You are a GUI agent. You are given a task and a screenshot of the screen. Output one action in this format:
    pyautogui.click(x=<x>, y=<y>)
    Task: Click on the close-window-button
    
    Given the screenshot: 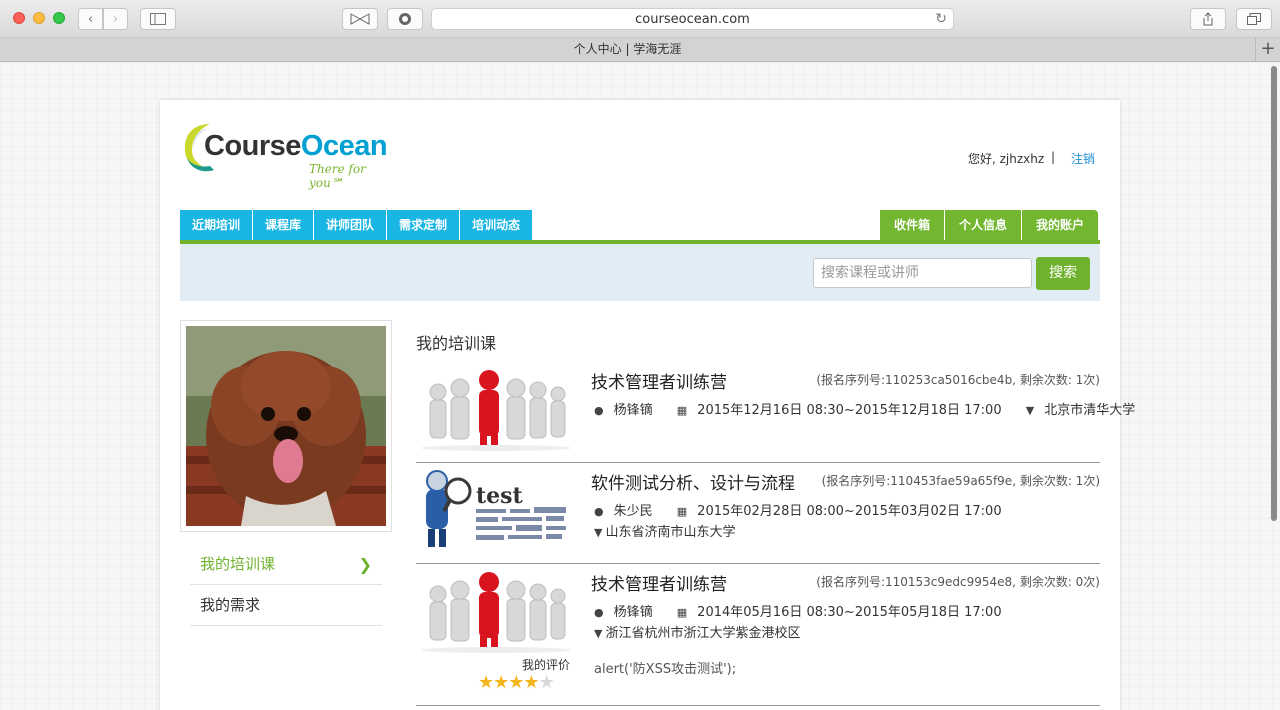 What is the action you would take?
    pyautogui.click(x=19, y=18)
    